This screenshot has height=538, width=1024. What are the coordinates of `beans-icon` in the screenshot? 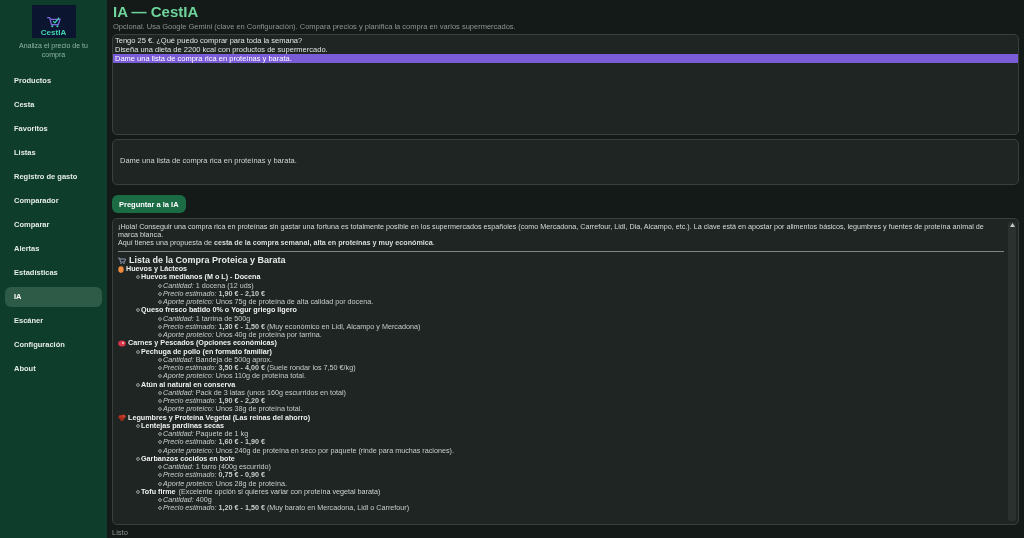 It's located at (122, 418).